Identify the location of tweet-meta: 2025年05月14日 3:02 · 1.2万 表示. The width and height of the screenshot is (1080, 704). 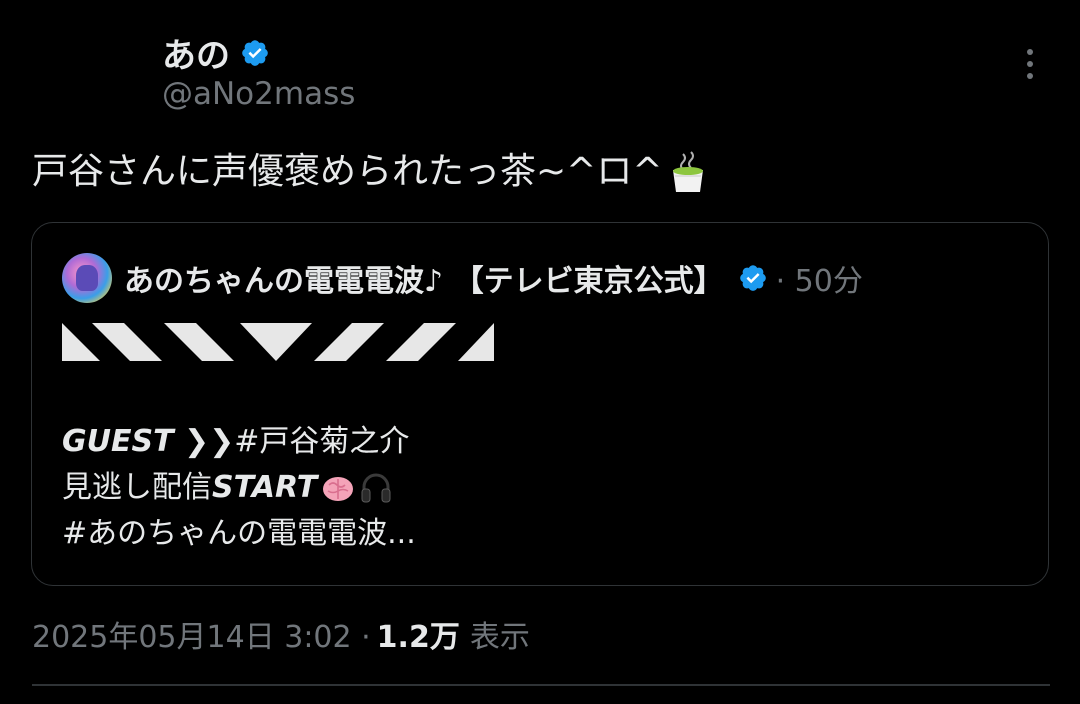
(281, 634).